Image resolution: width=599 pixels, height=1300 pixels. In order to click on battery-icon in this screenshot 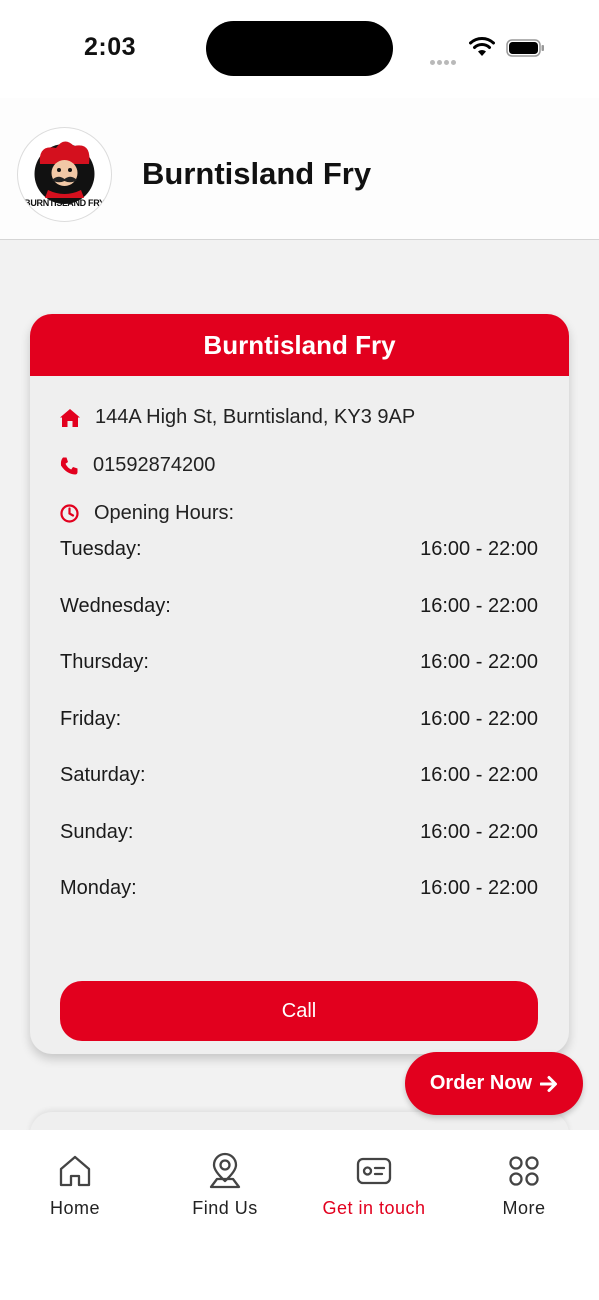, I will do `click(525, 48)`.